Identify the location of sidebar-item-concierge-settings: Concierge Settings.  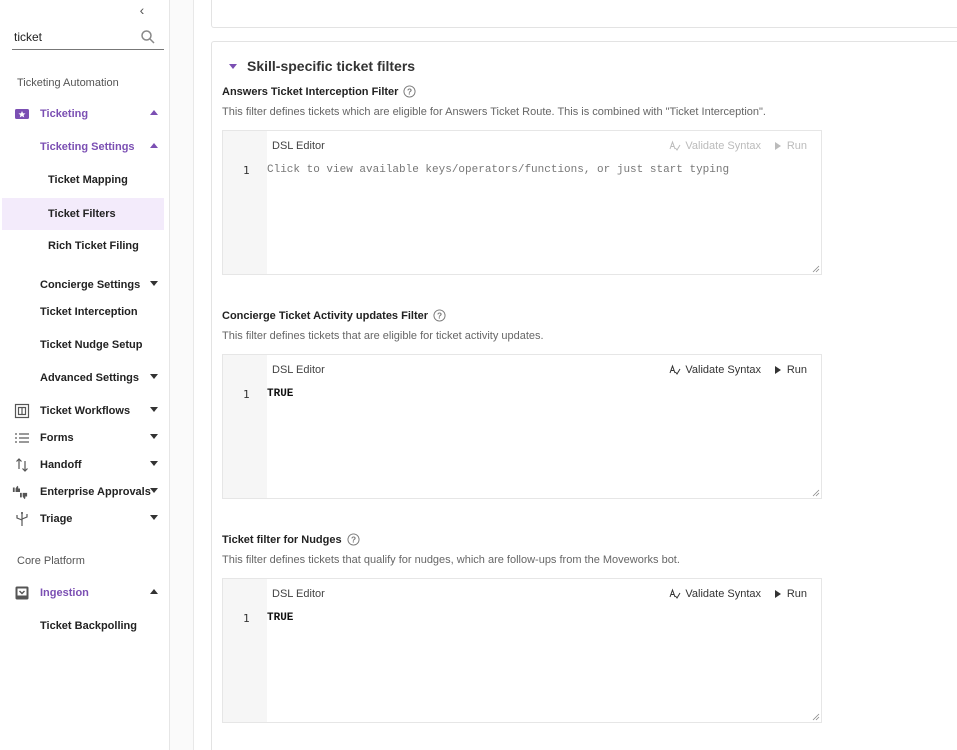
(83, 285).